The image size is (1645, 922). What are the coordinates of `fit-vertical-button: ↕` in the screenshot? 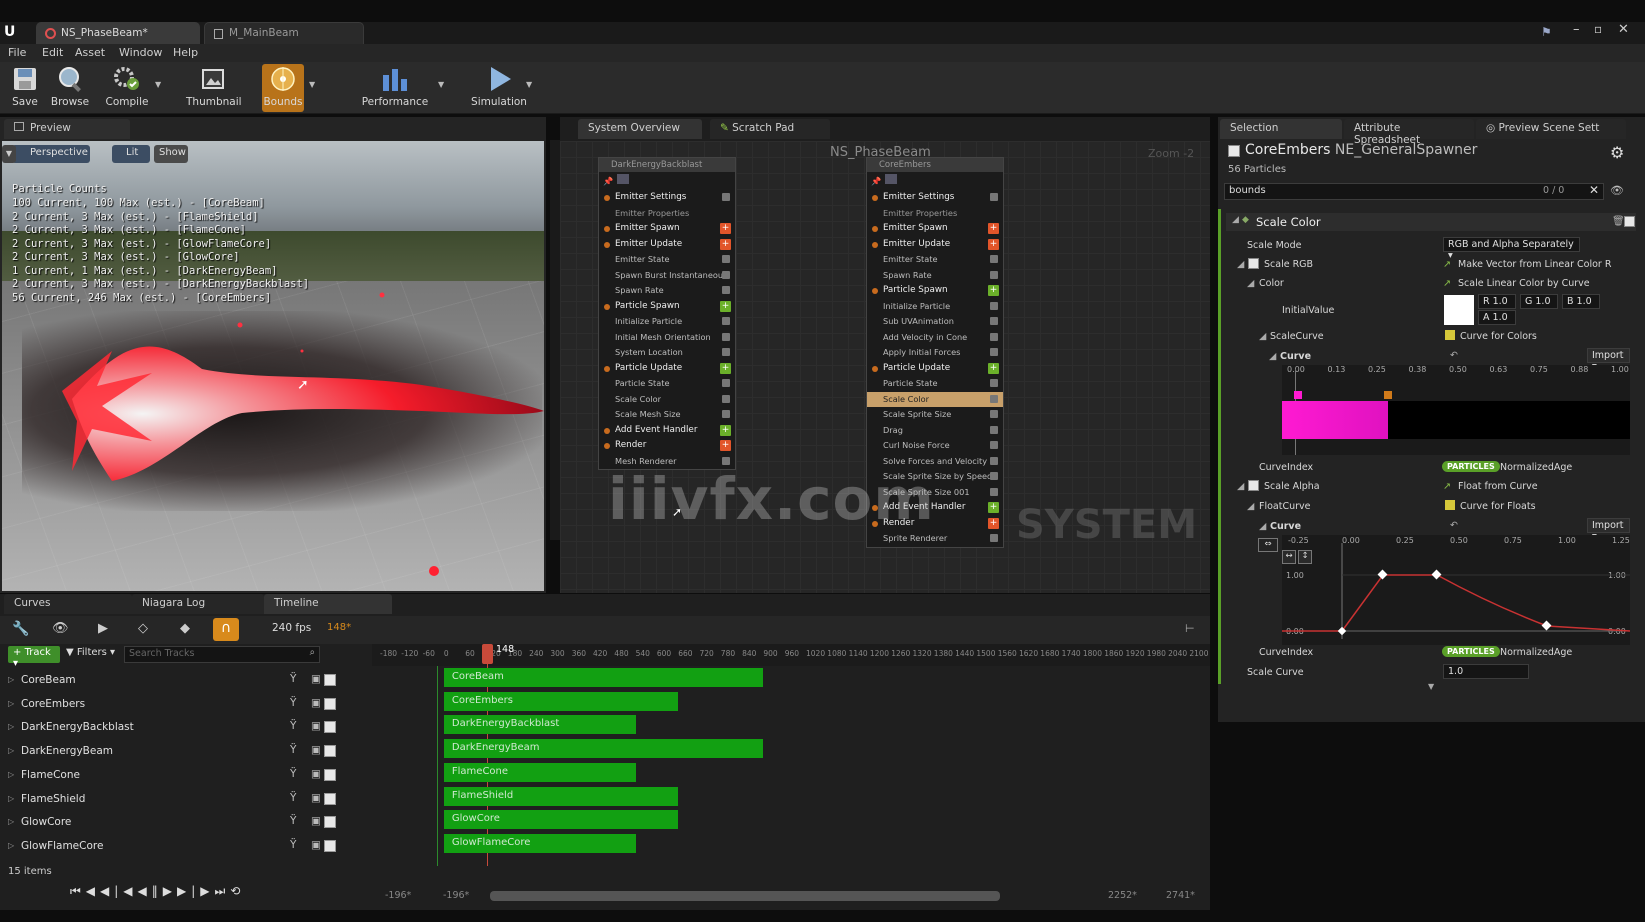 It's located at (1305, 557).